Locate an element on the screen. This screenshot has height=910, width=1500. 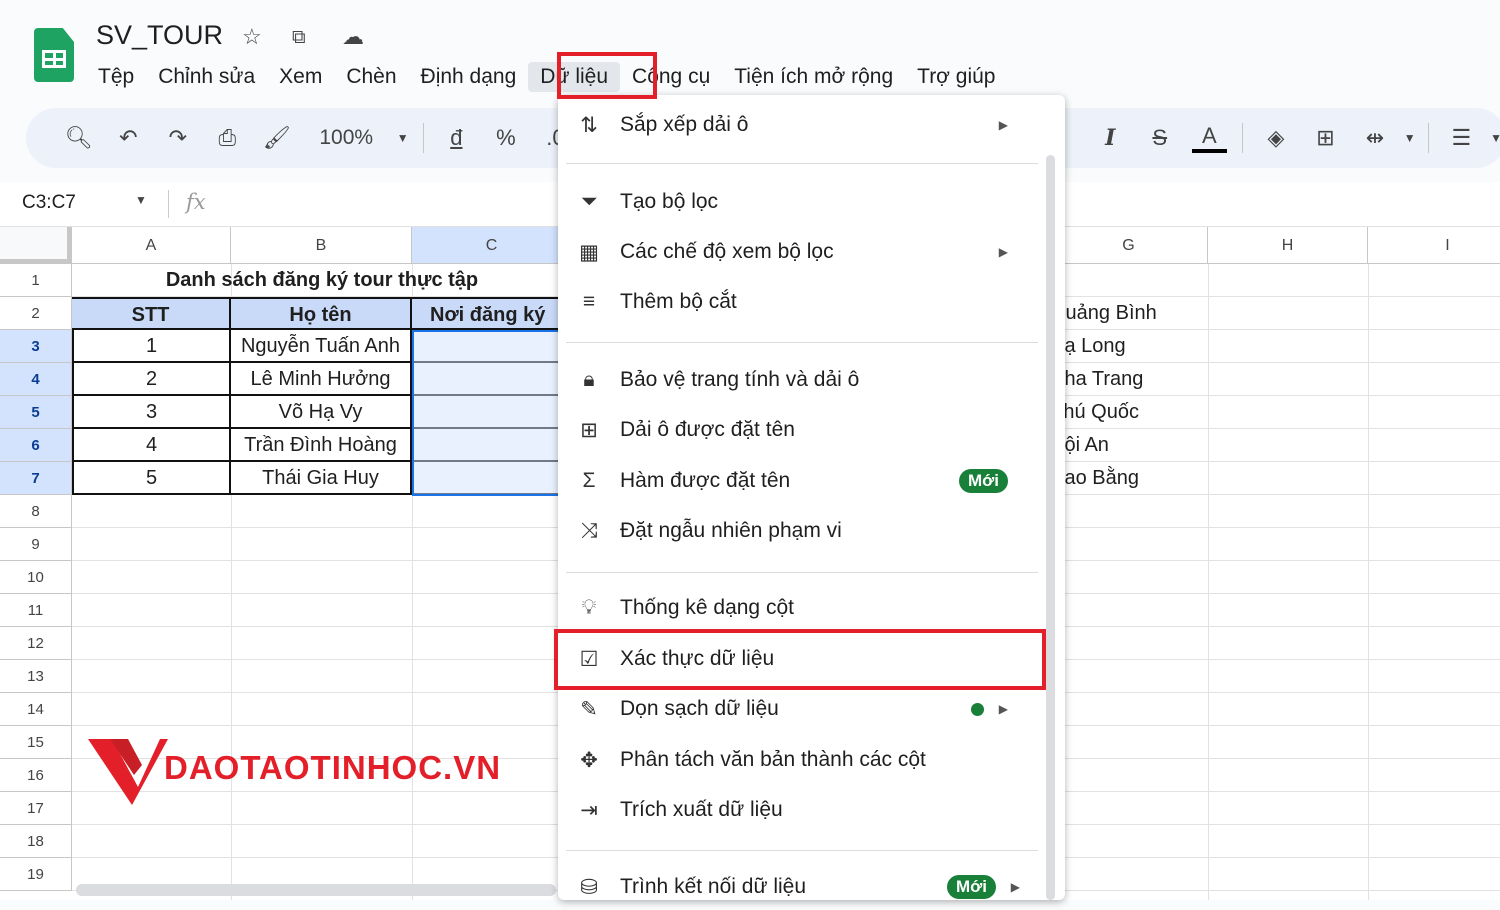
undo-icon: ↶ is located at coordinates (129, 138).